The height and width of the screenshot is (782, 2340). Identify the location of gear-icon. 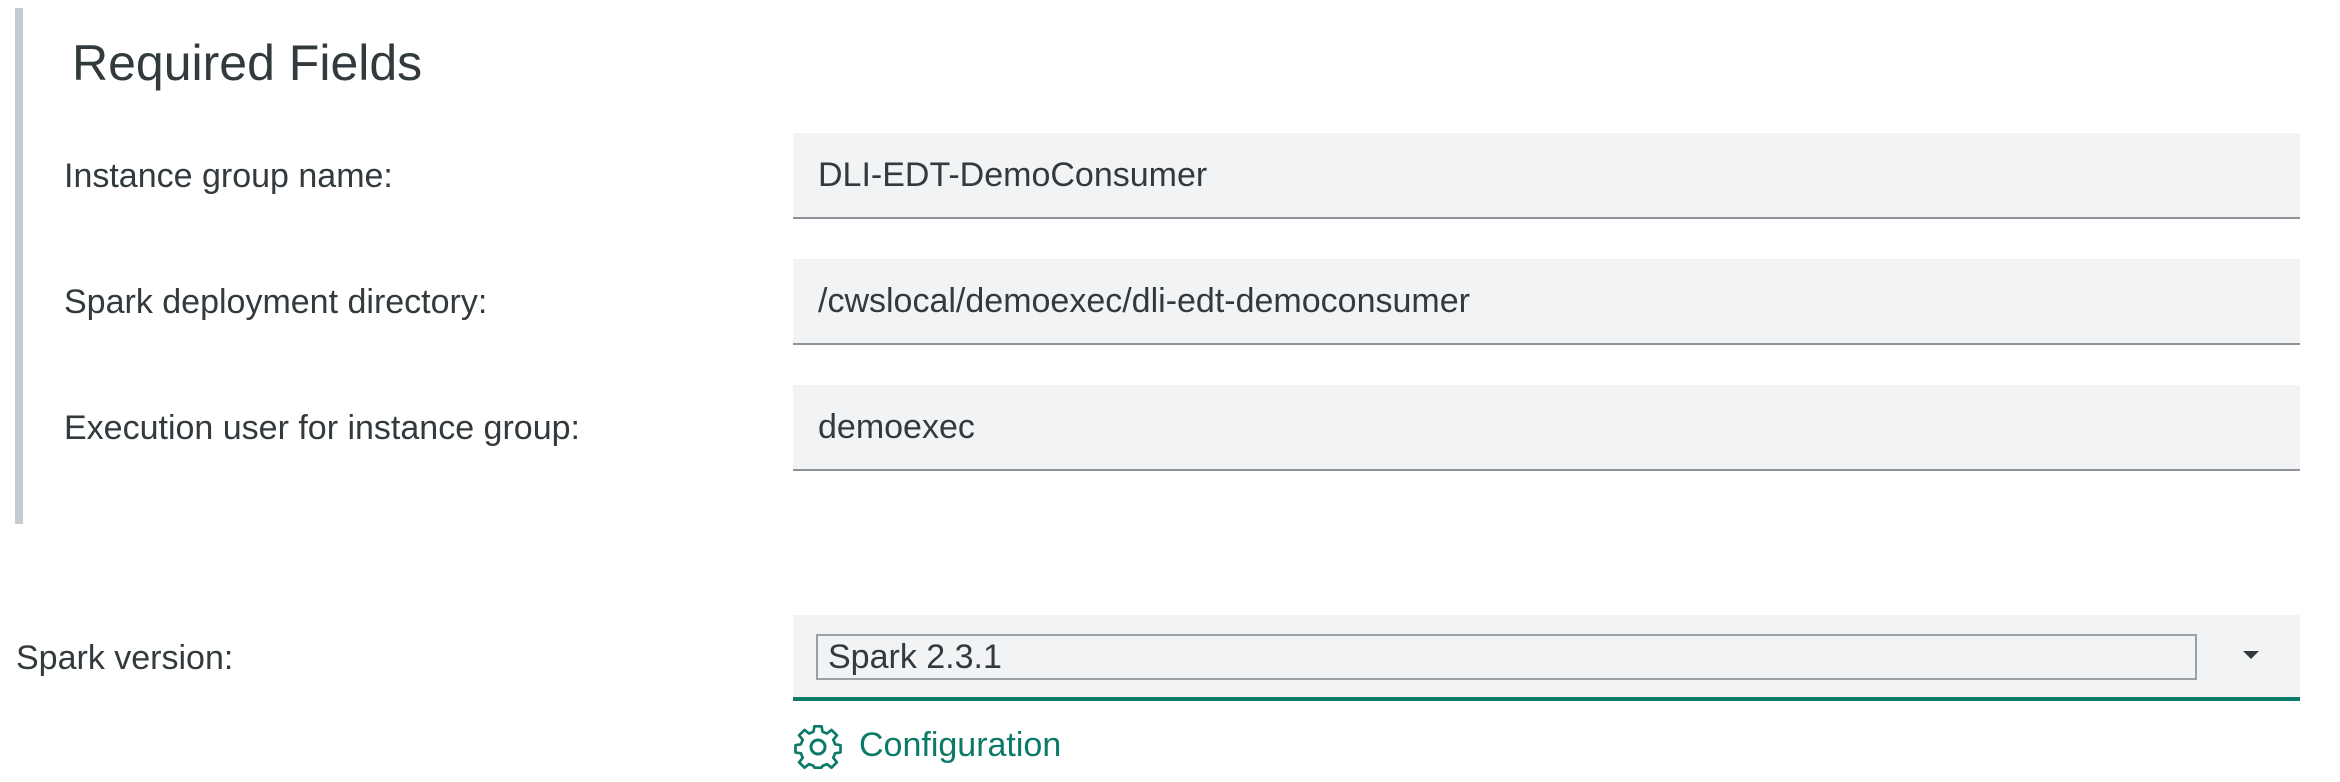
(818, 747).